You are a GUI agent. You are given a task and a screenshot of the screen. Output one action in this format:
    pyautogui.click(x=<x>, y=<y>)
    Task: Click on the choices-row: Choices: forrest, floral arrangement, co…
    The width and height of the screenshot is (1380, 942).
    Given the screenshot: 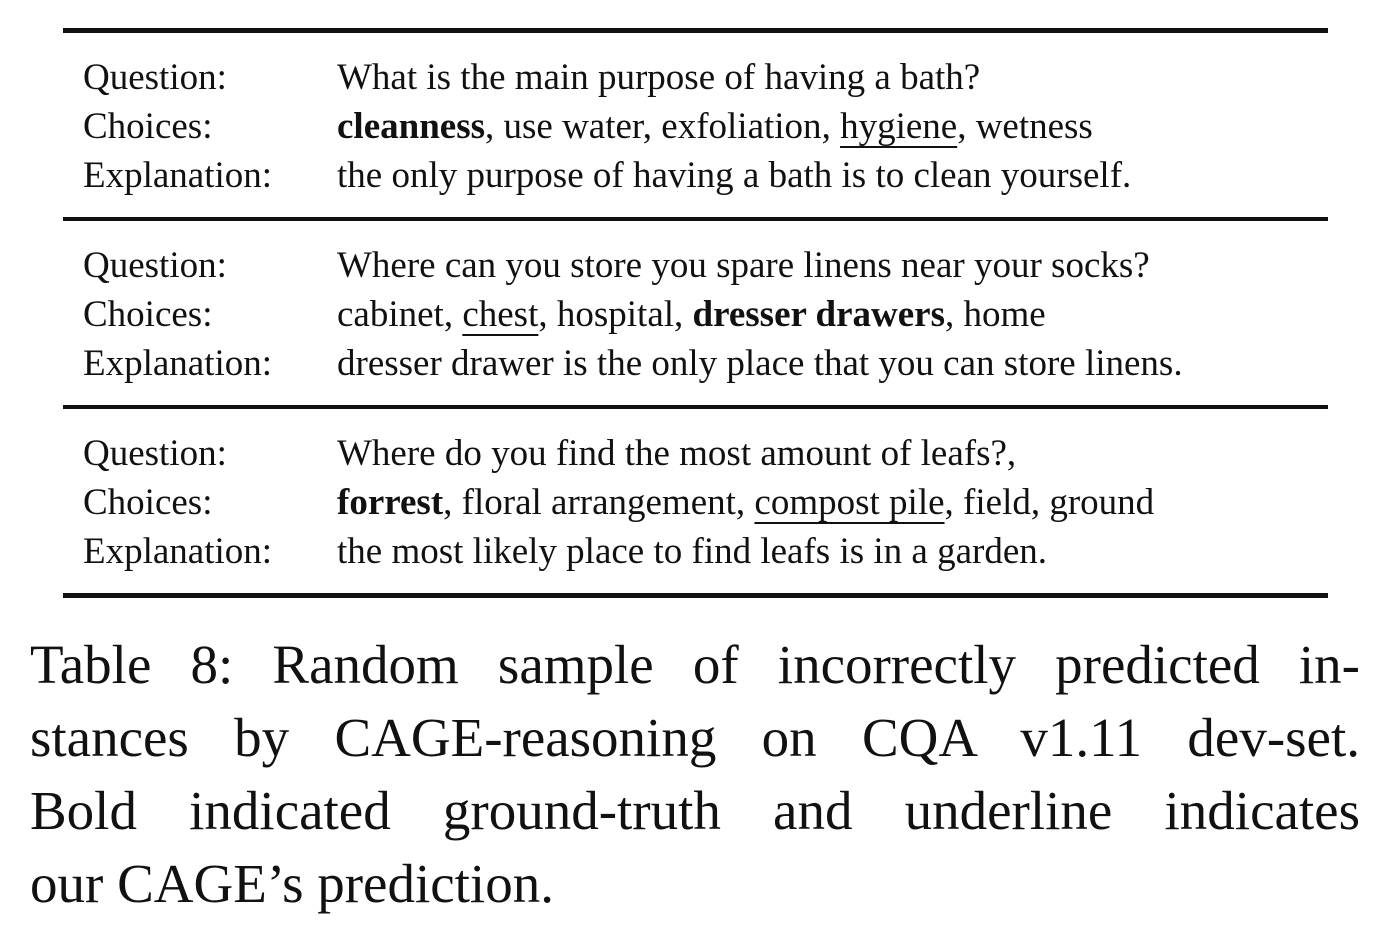 What is the action you would take?
    pyautogui.click(x=705, y=502)
    